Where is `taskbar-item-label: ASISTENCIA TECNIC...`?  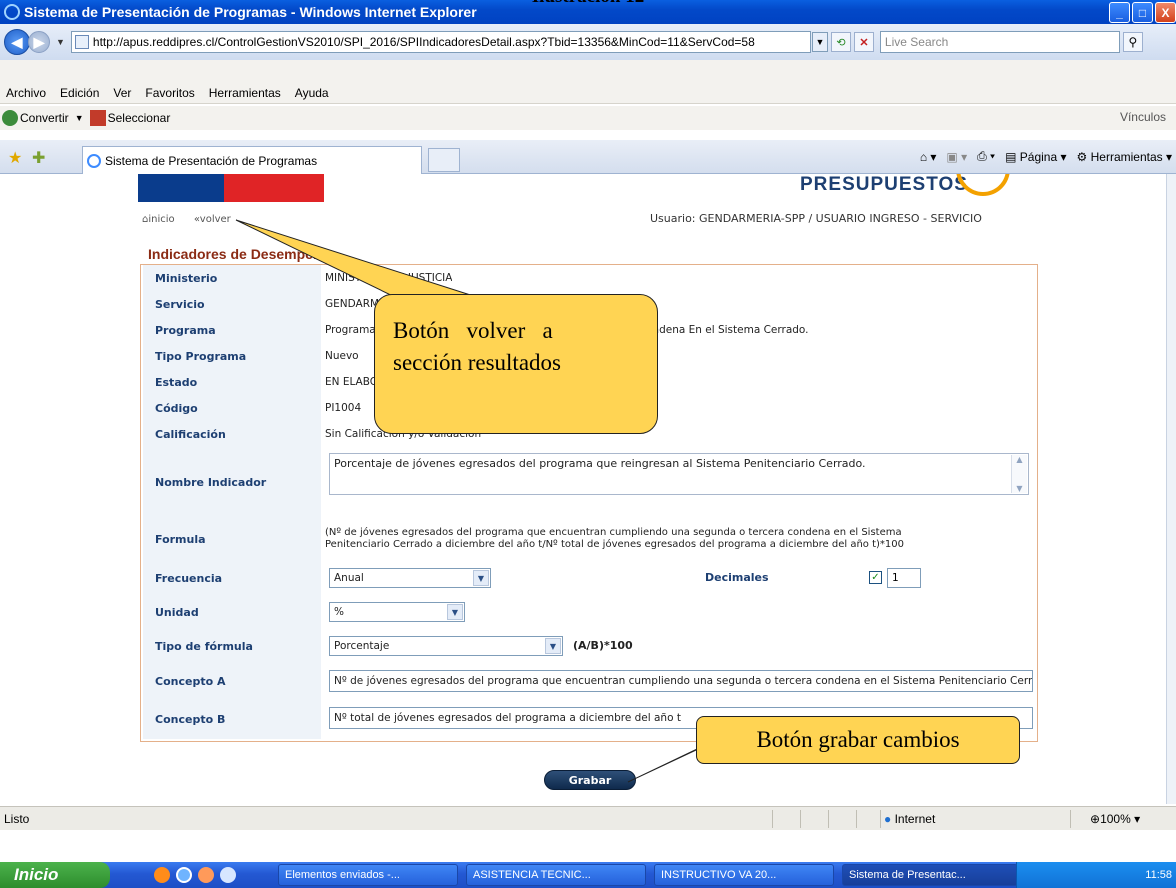 taskbar-item-label: ASISTENCIA TECNIC... is located at coordinates (532, 875).